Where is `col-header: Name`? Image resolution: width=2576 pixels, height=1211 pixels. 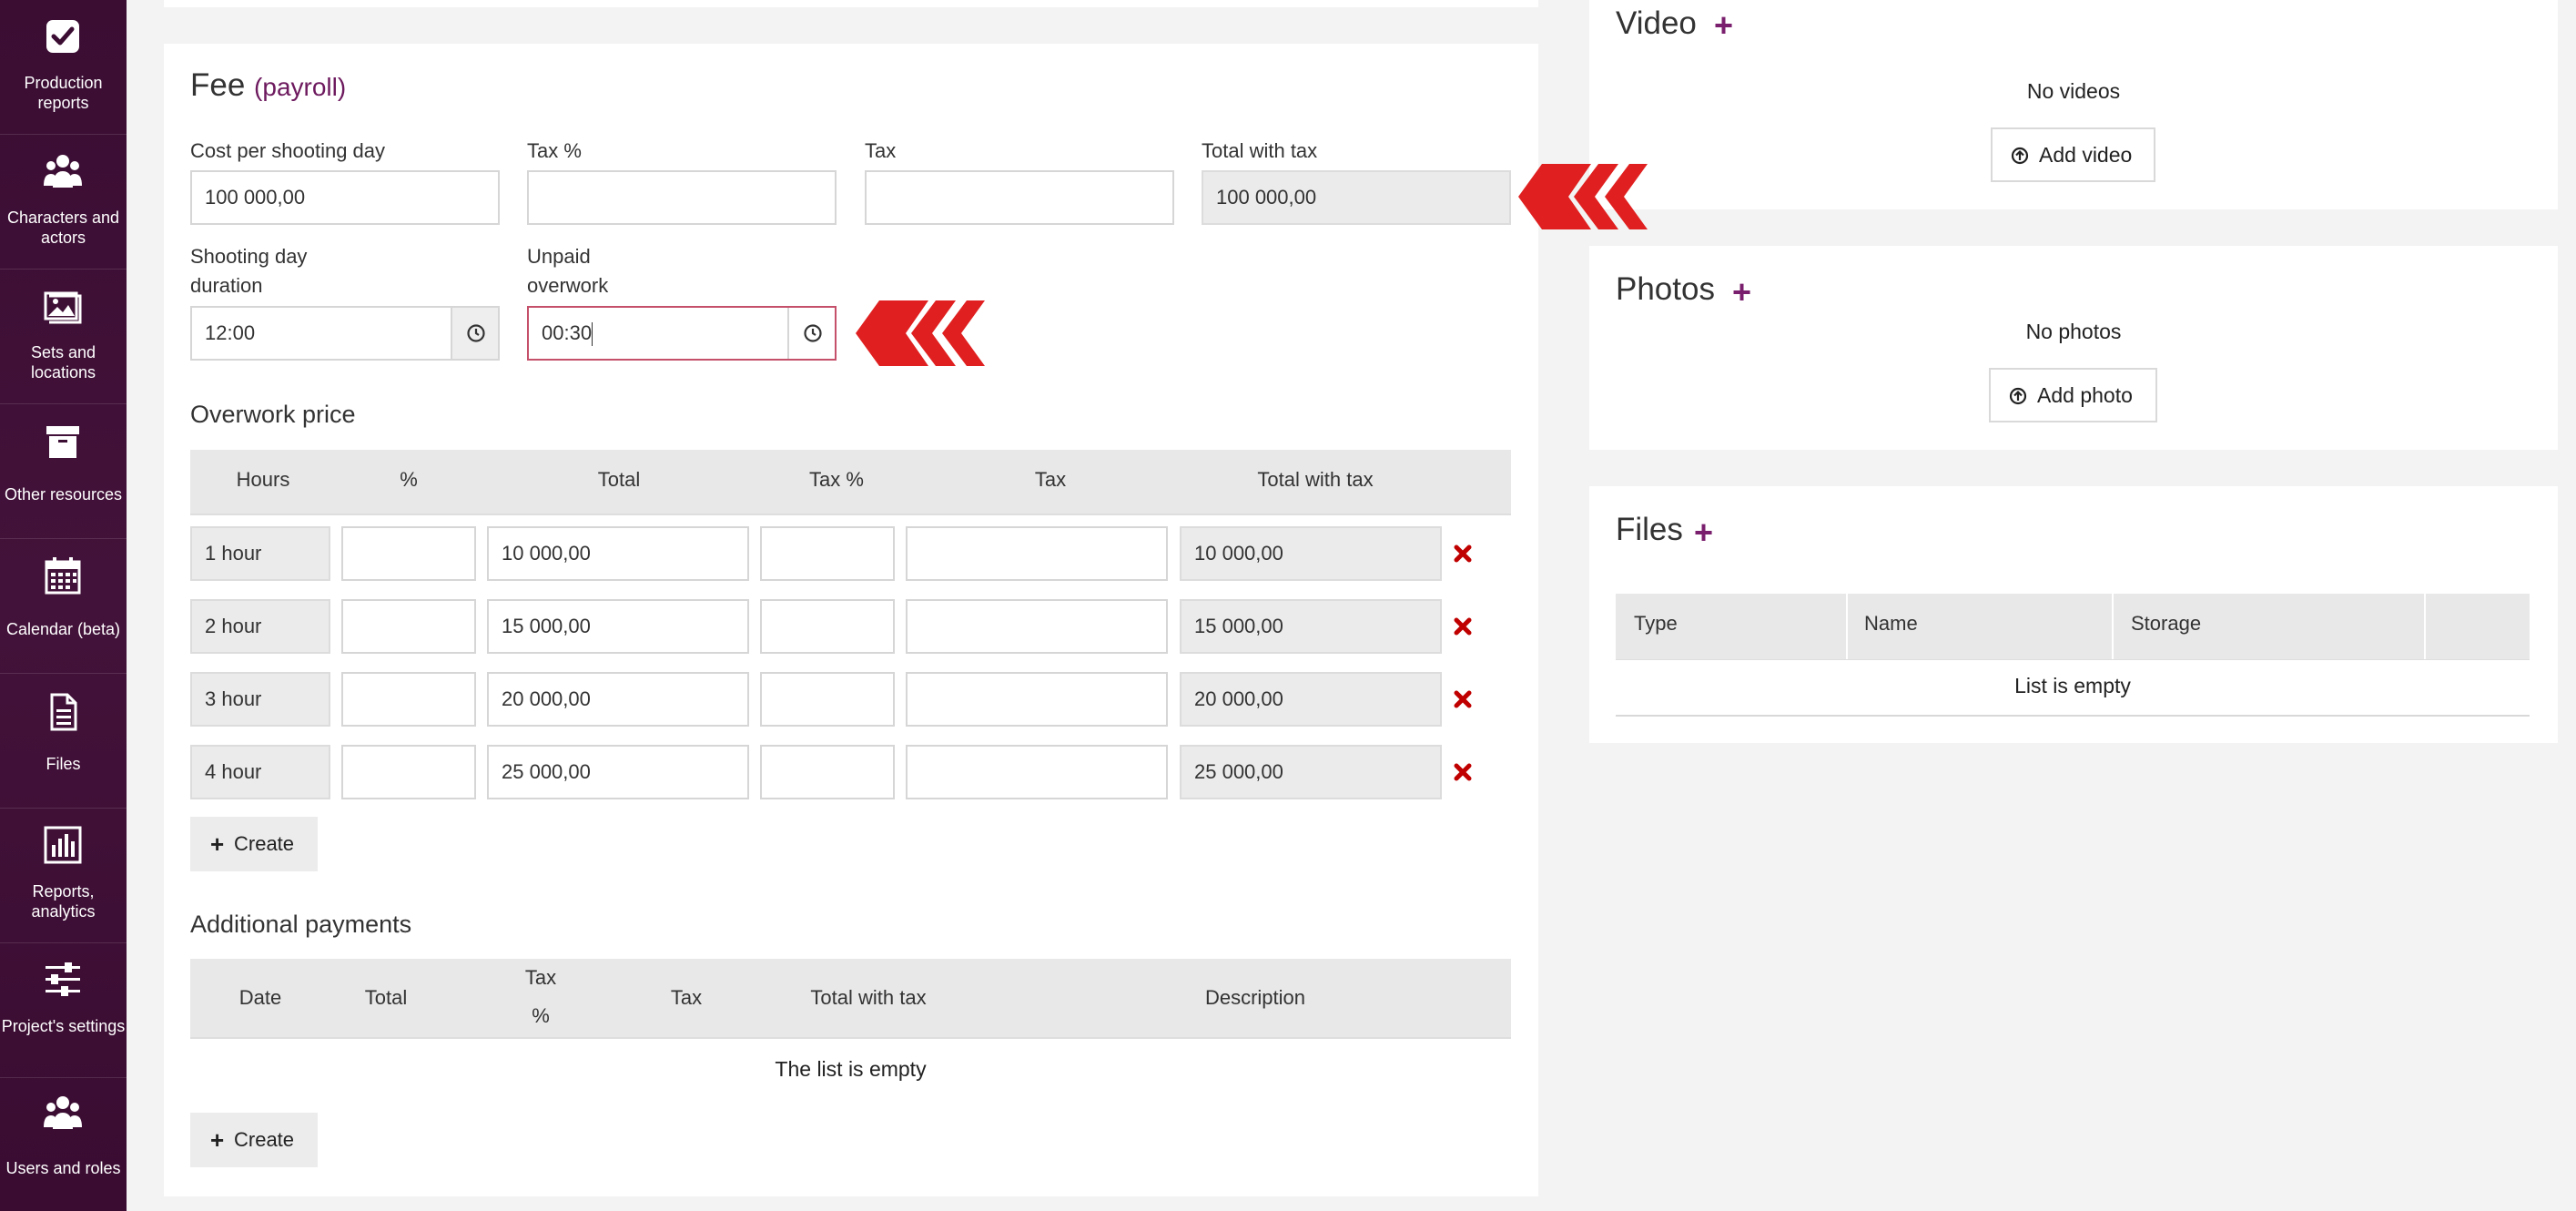 col-header: Name is located at coordinates (1891, 624).